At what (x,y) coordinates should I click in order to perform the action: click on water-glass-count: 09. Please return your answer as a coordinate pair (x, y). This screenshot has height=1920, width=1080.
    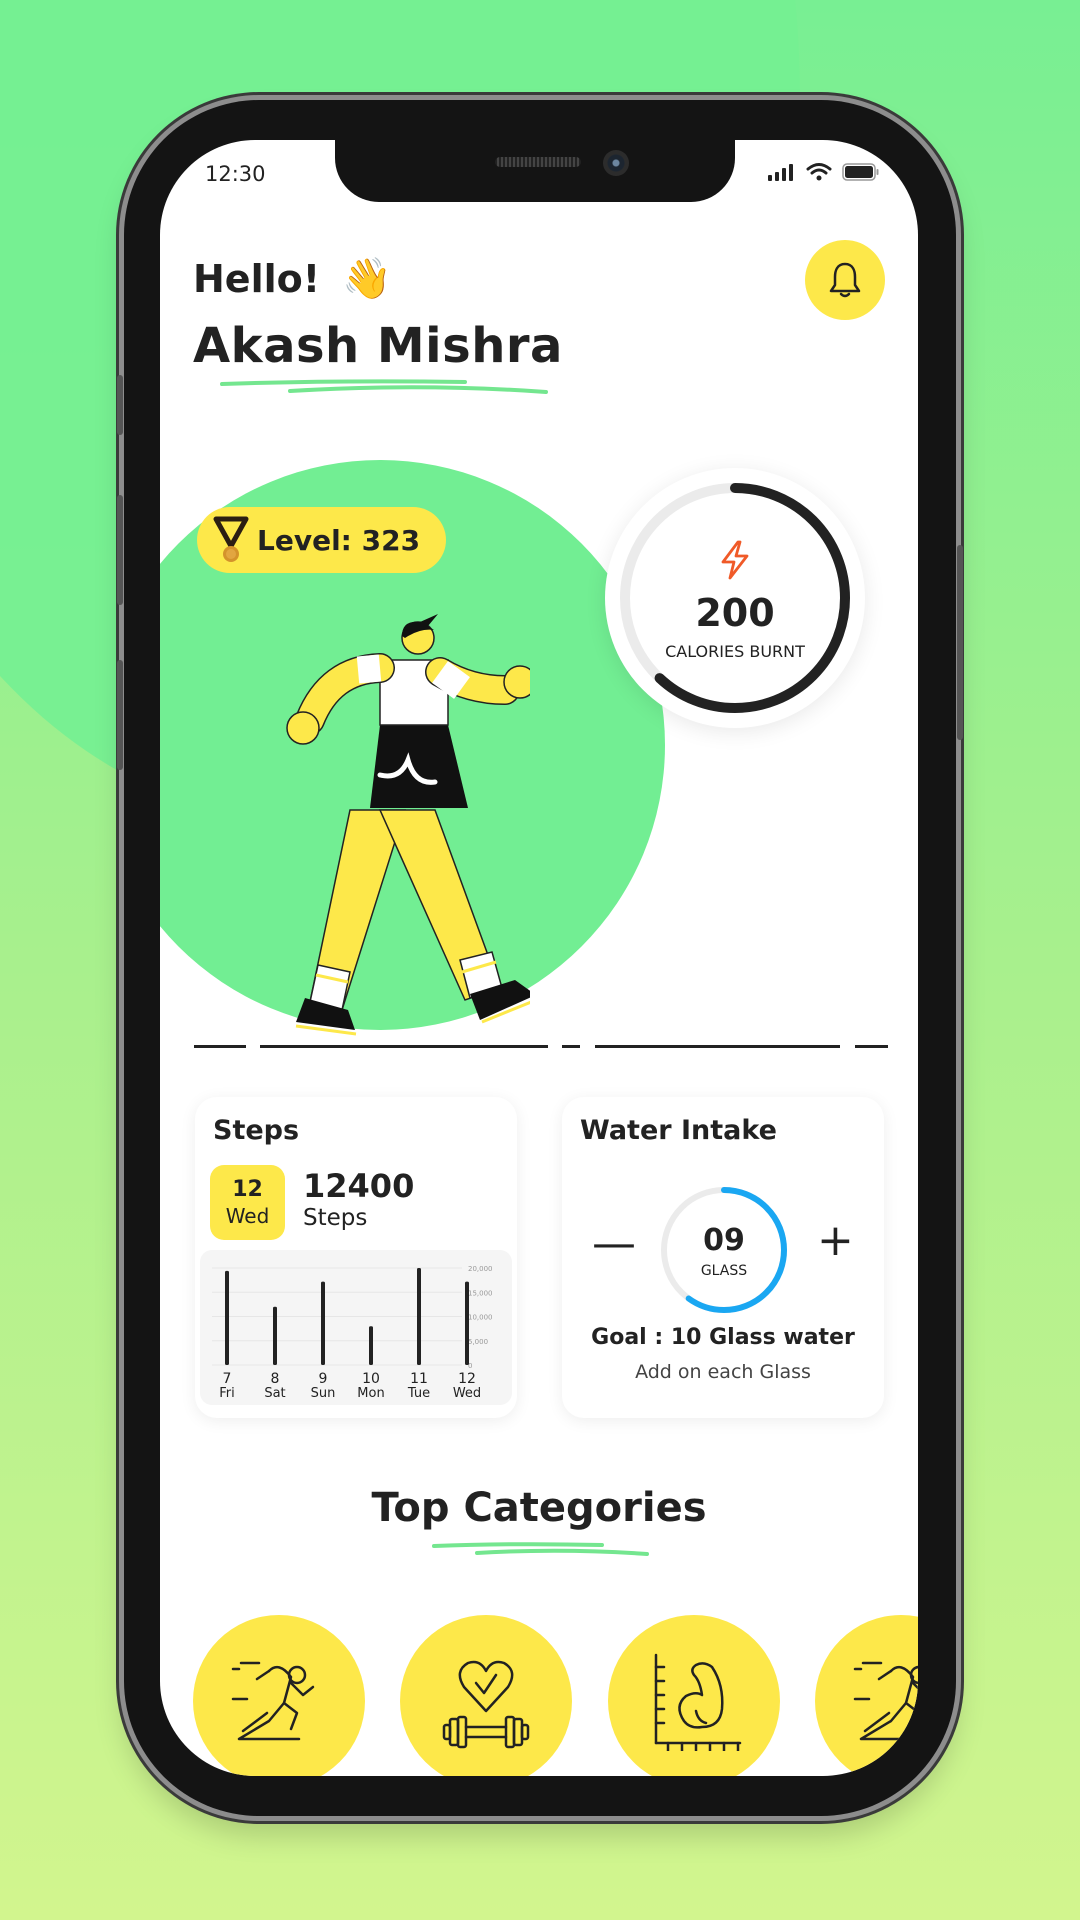
    Looking at the image, I should click on (724, 1240).